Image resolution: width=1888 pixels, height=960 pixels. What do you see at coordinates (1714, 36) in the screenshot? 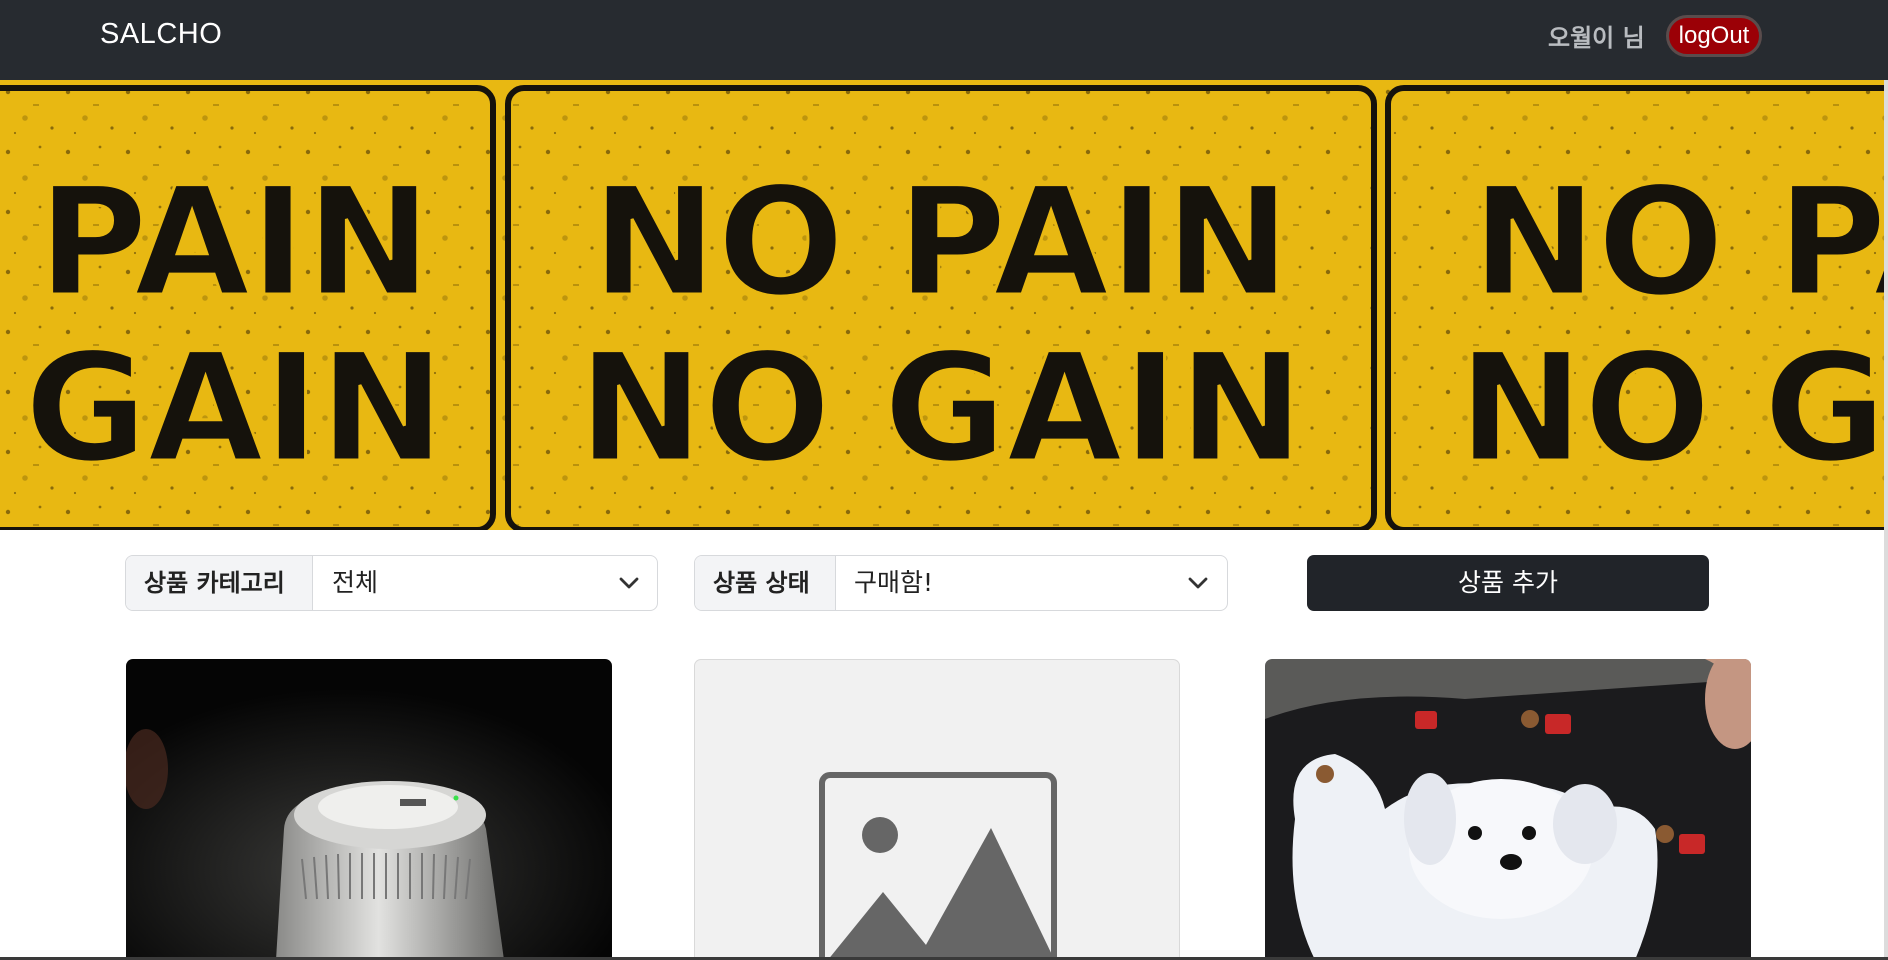
I see `logout-button: logOut` at bounding box center [1714, 36].